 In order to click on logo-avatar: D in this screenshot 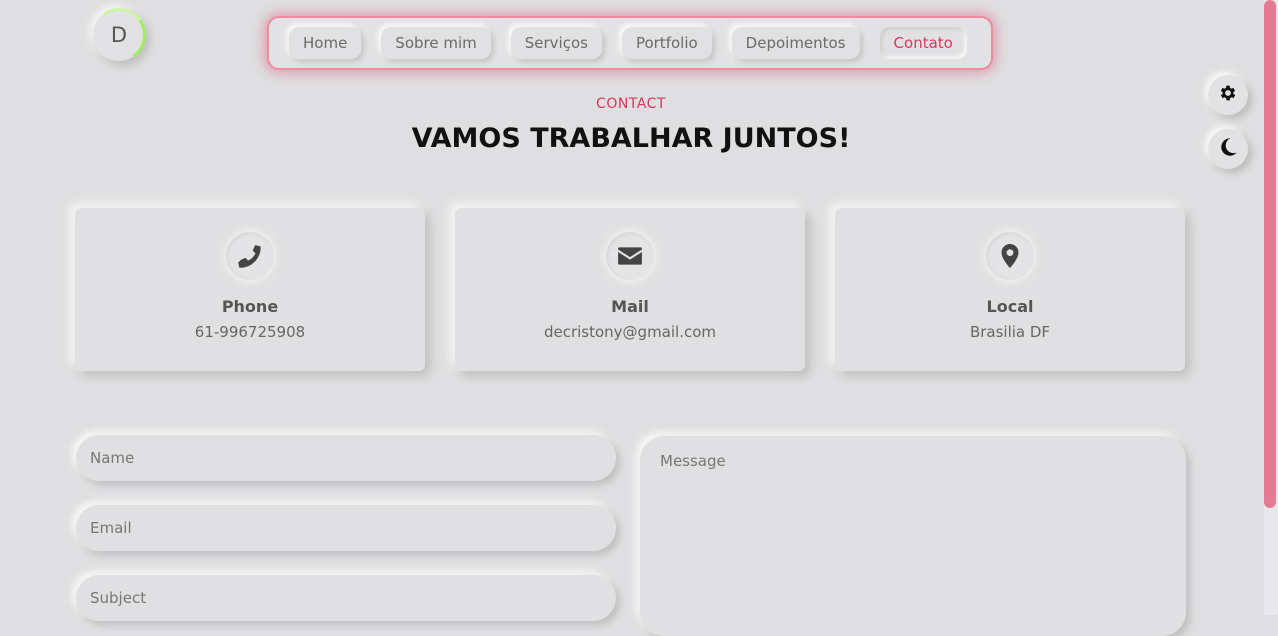, I will do `click(119, 35)`.